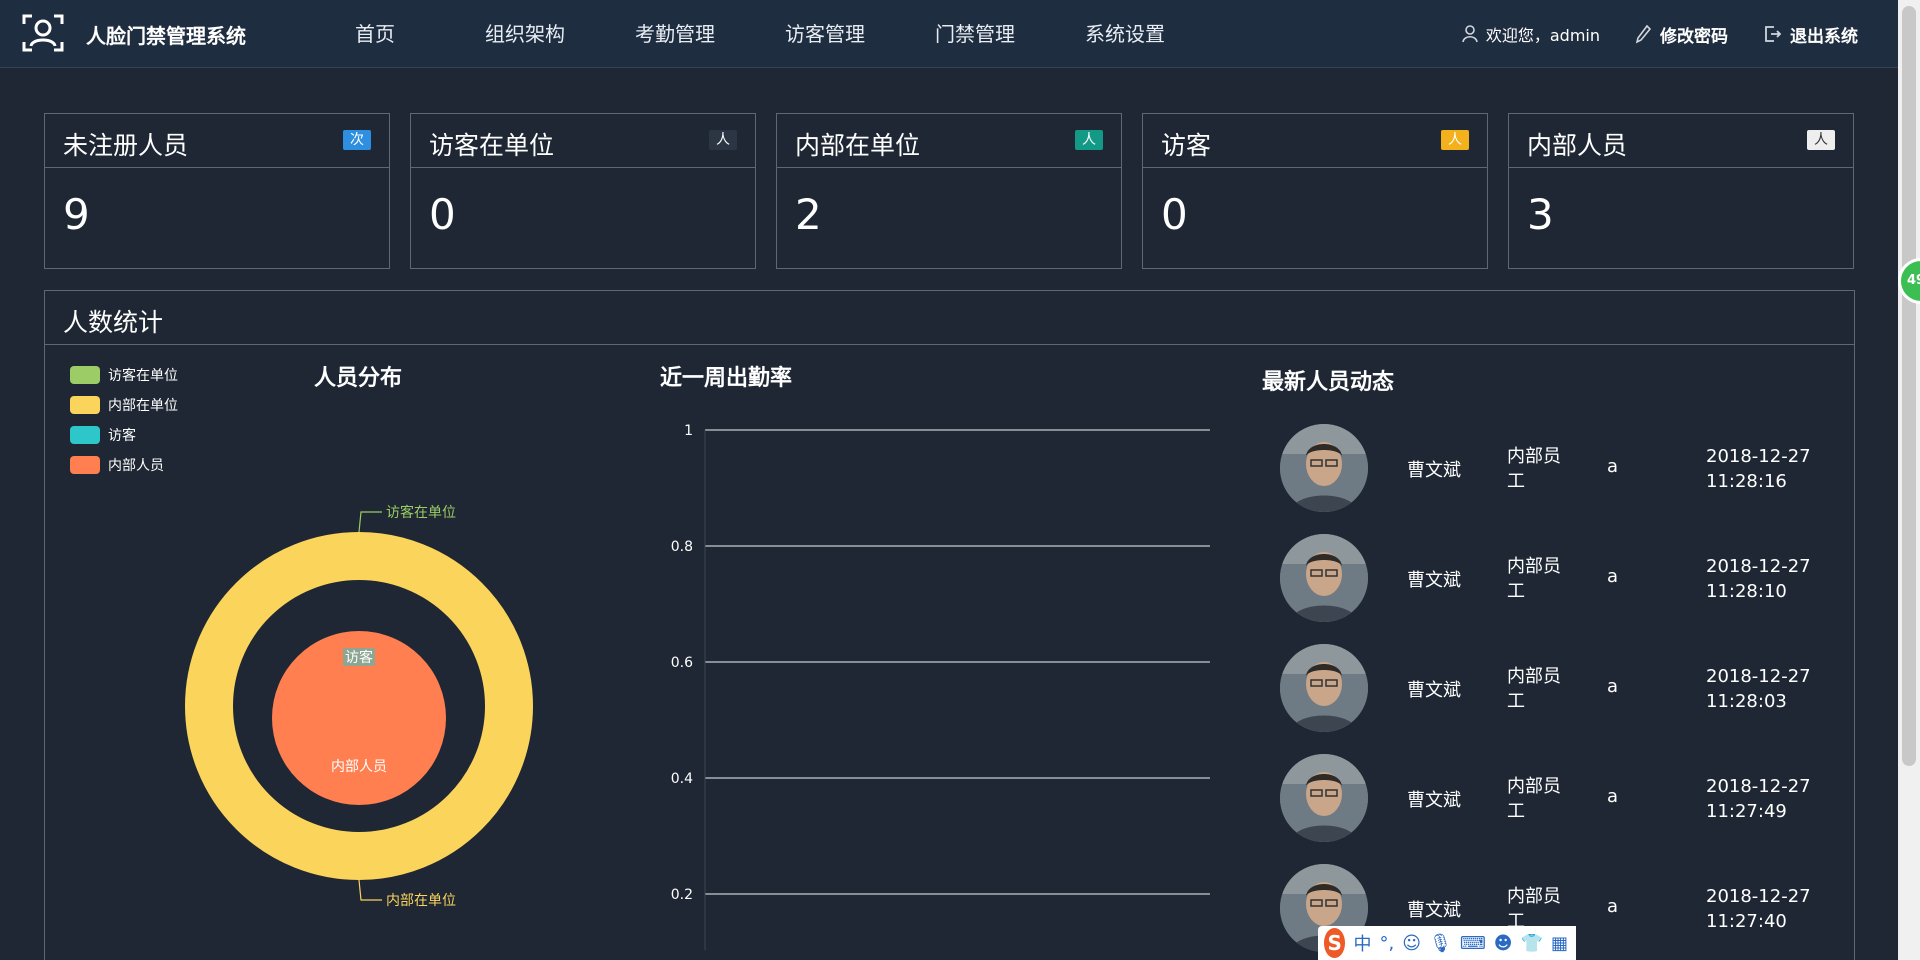  Describe the element at coordinates (76, 214) in the screenshot. I see `card-value: 9` at that location.